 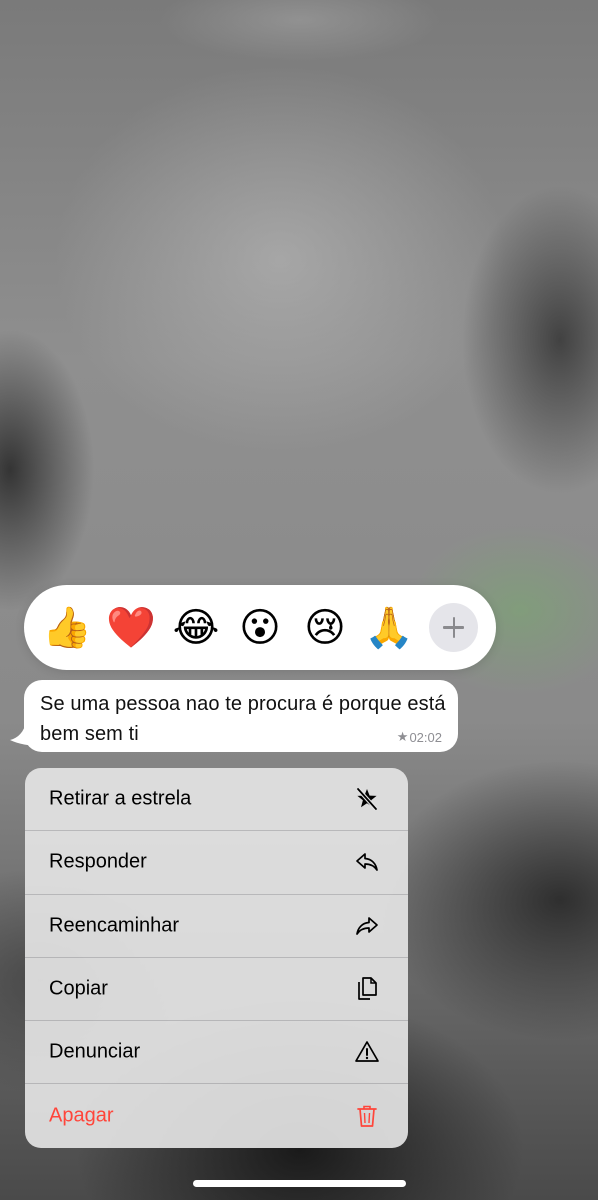 What do you see at coordinates (216, 1053) in the screenshot?
I see `menu-item-report: Denunciar` at bounding box center [216, 1053].